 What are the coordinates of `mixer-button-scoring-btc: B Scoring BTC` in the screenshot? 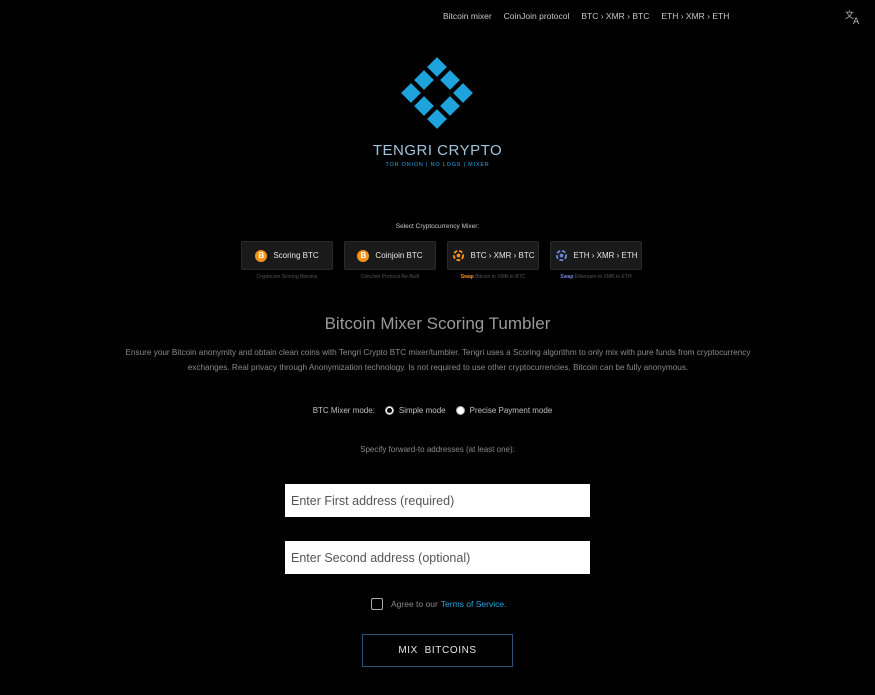 It's located at (287, 255).